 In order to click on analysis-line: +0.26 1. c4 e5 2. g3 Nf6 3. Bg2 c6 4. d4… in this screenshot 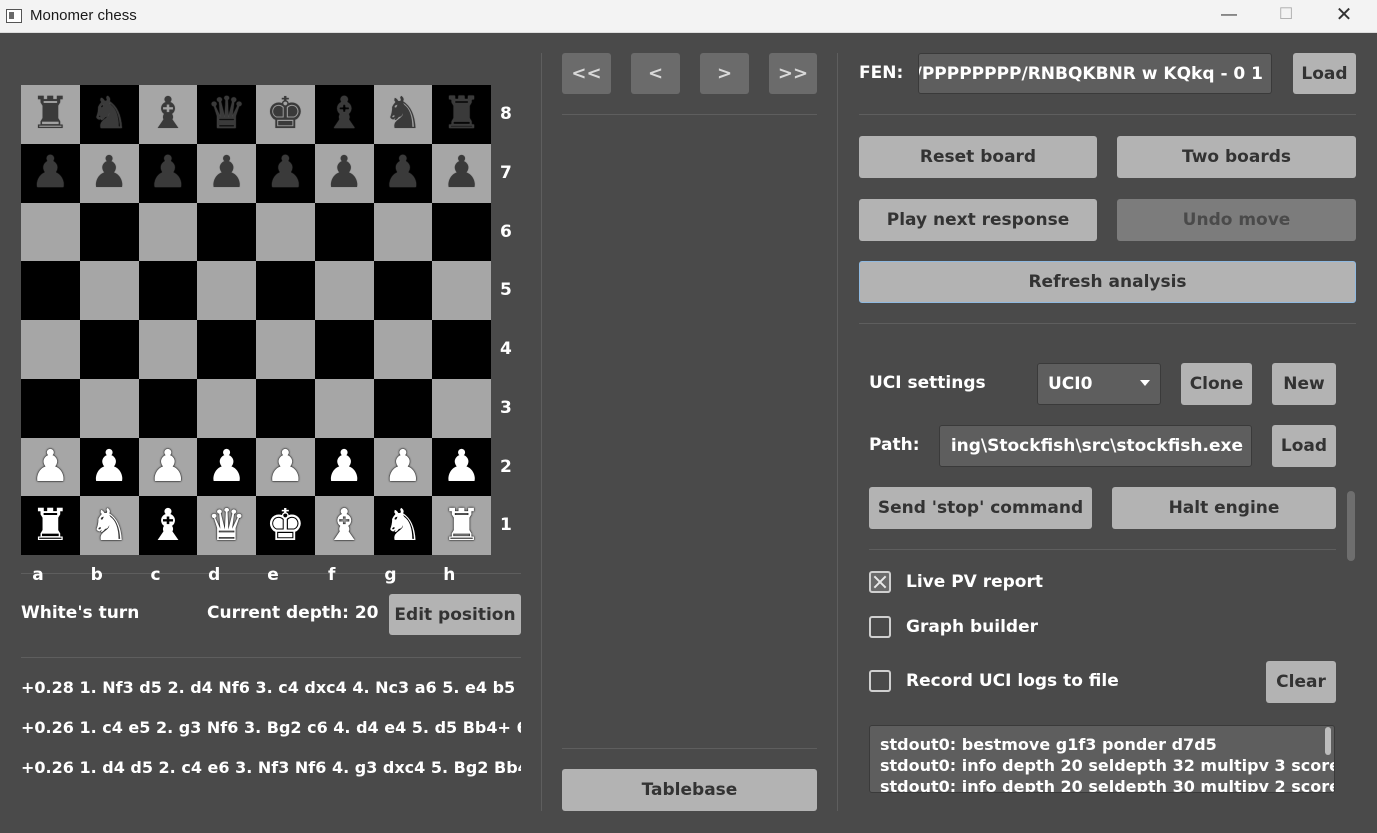, I will do `click(271, 727)`.